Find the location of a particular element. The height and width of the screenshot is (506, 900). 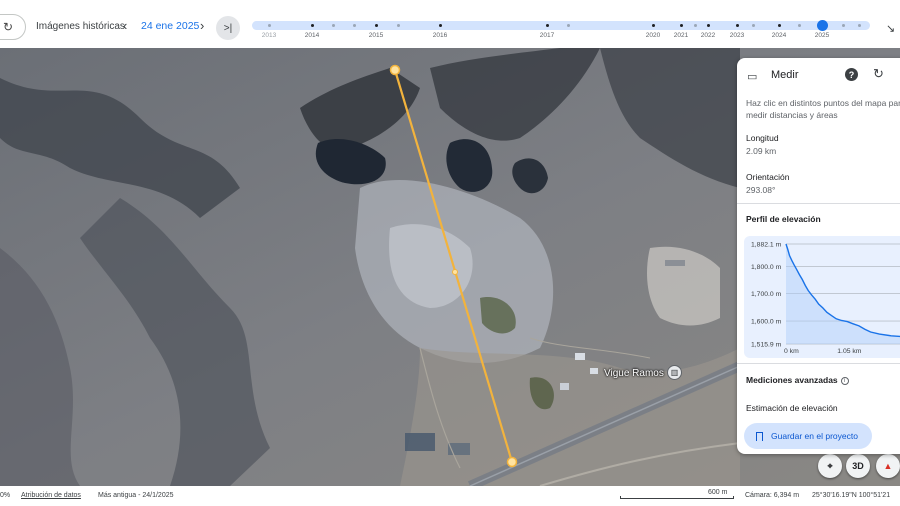

timeline-year: 2025 is located at coordinates (822, 35).